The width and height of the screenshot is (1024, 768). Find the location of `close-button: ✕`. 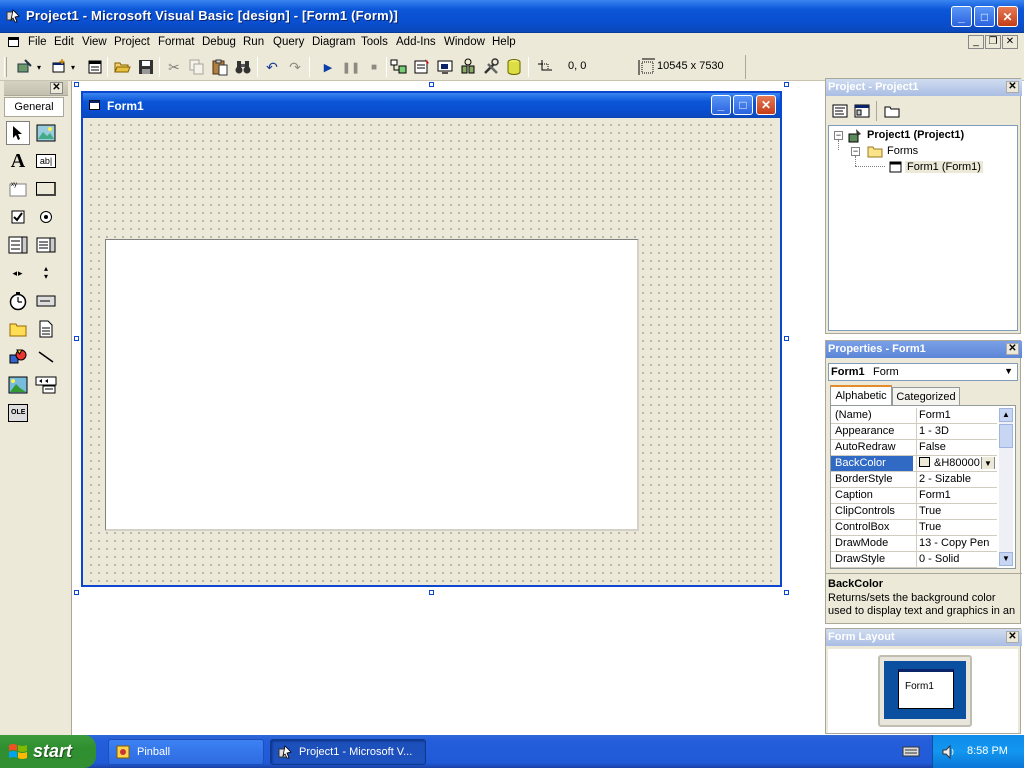

close-button: ✕ is located at coordinates (1007, 16).